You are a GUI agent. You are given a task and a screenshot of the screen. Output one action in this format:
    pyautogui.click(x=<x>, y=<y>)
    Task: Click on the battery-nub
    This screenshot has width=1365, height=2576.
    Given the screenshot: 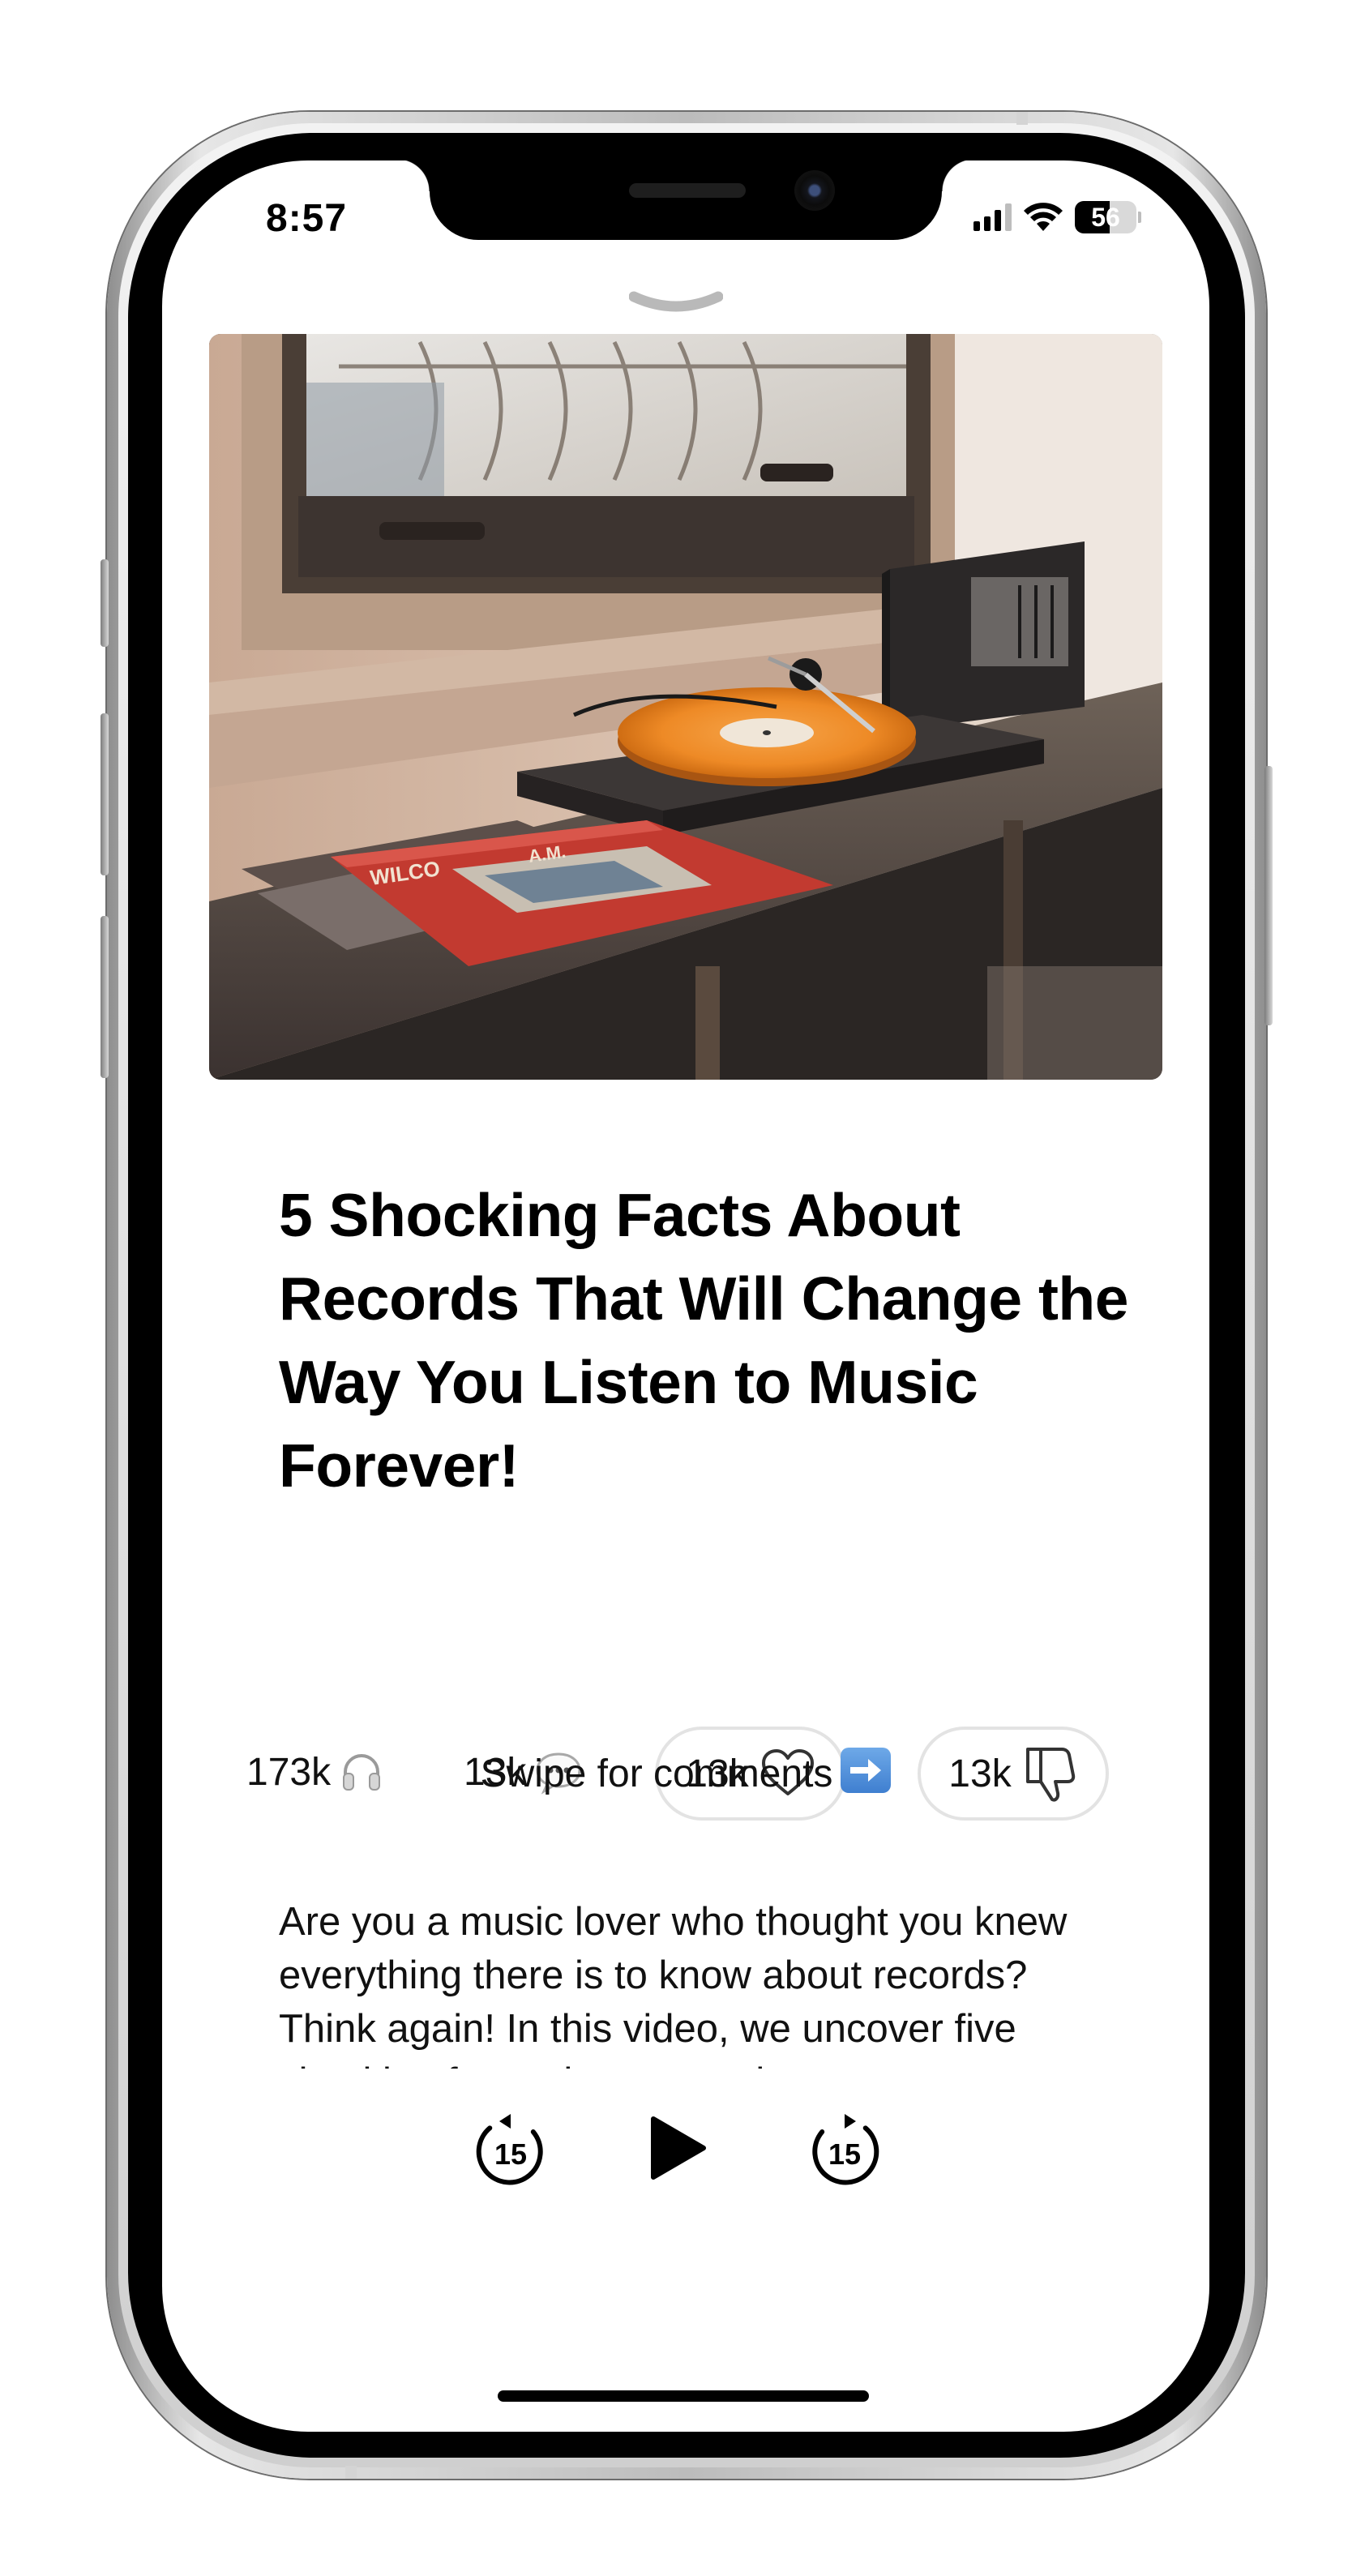 What is the action you would take?
    pyautogui.click(x=1139, y=218)
    